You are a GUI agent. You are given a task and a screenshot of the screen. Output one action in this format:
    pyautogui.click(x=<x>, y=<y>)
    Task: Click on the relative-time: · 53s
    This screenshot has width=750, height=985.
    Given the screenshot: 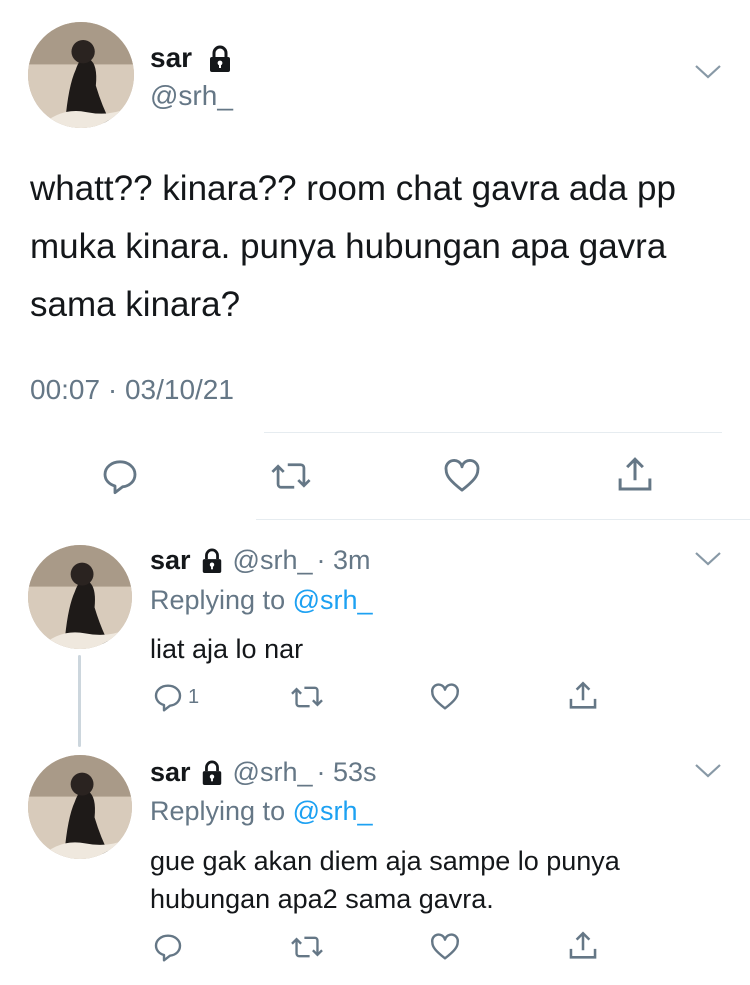 What is the action you would take?
    pyautogui.click(x=346, y=772)
    